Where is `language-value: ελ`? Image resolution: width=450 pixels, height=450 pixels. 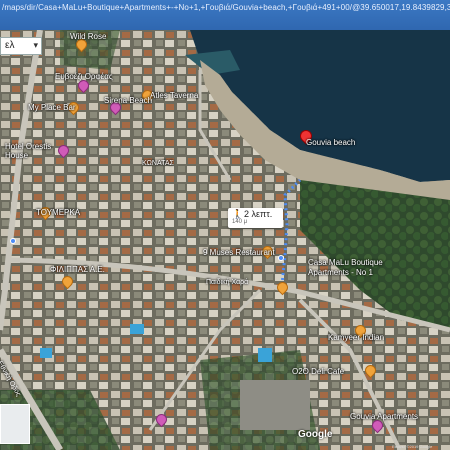 language-value: ελ is located at coordinates (10, 45).